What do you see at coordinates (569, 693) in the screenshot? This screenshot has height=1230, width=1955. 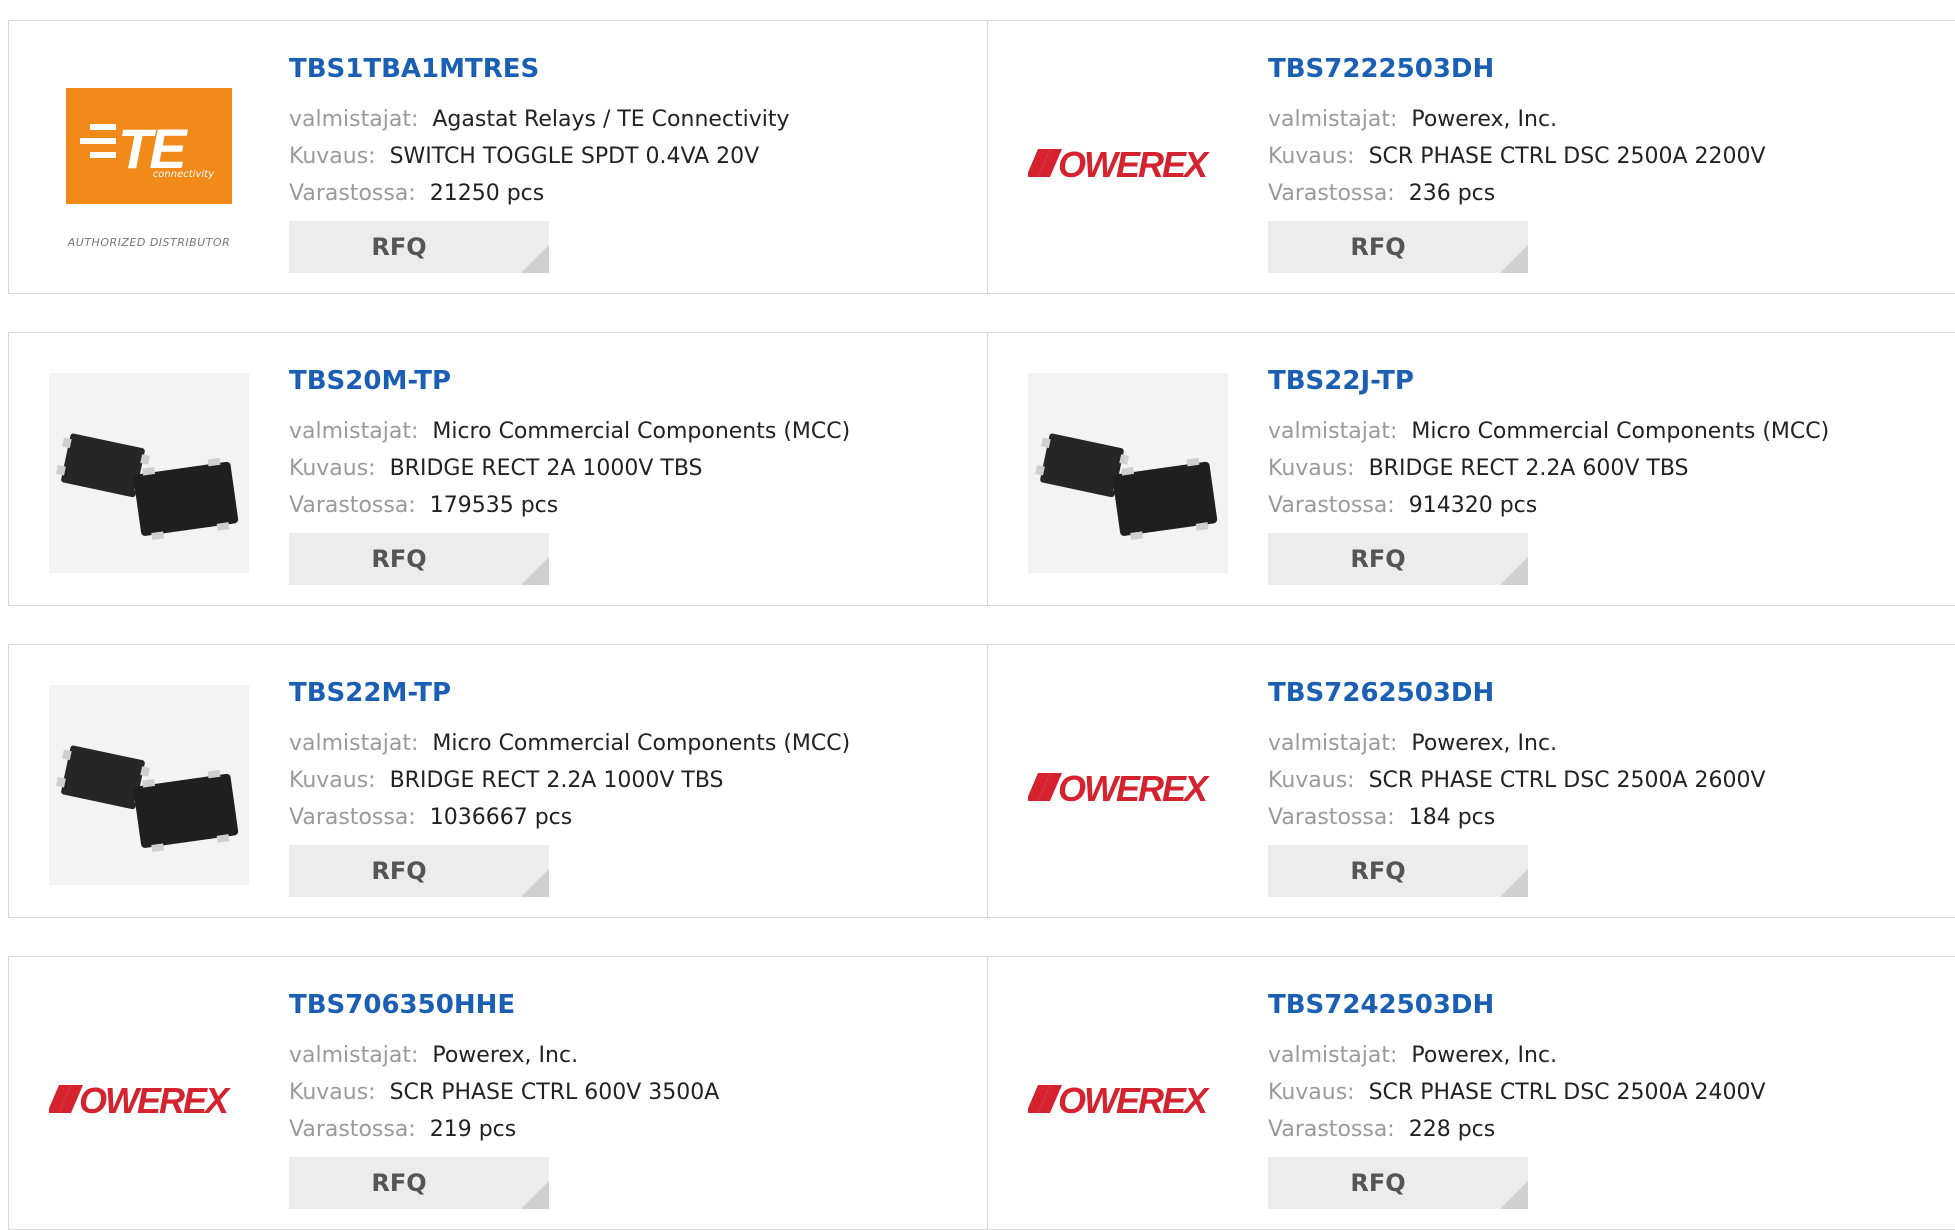 I see `part-number-link: TBS22M-TP` at bounding box center [569, 693].